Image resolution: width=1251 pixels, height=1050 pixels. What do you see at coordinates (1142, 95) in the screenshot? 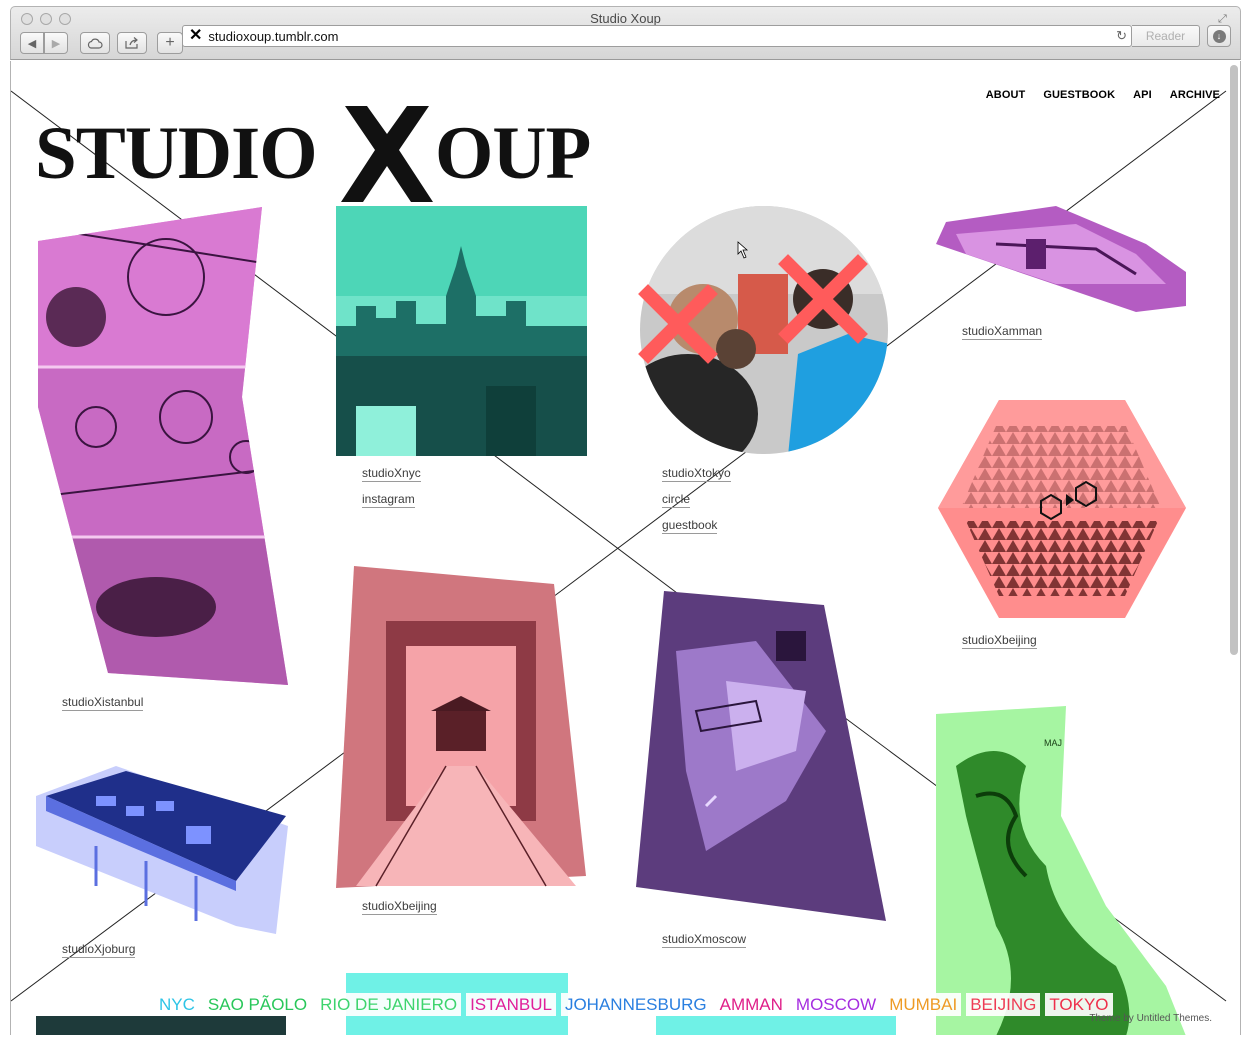
I see `nav-api: API` at bounding box center [1142, 95].